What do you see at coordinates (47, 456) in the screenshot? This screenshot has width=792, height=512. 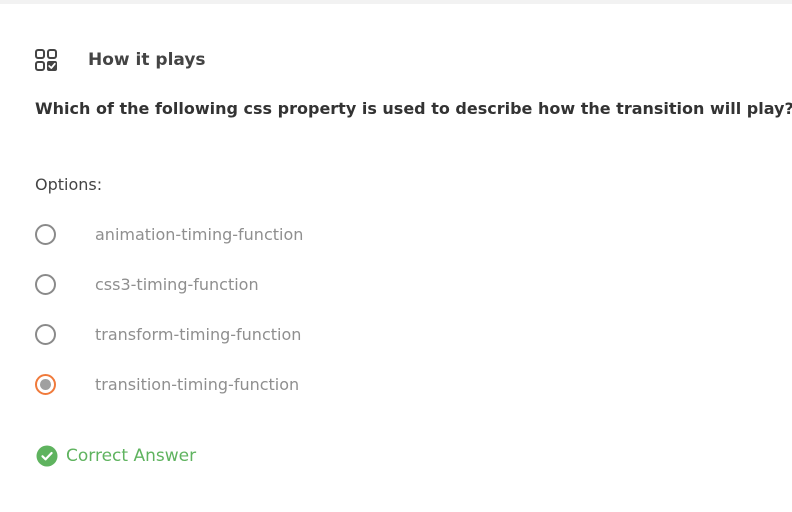 I see `check-circle-icon` at bounding box center [47, 456].